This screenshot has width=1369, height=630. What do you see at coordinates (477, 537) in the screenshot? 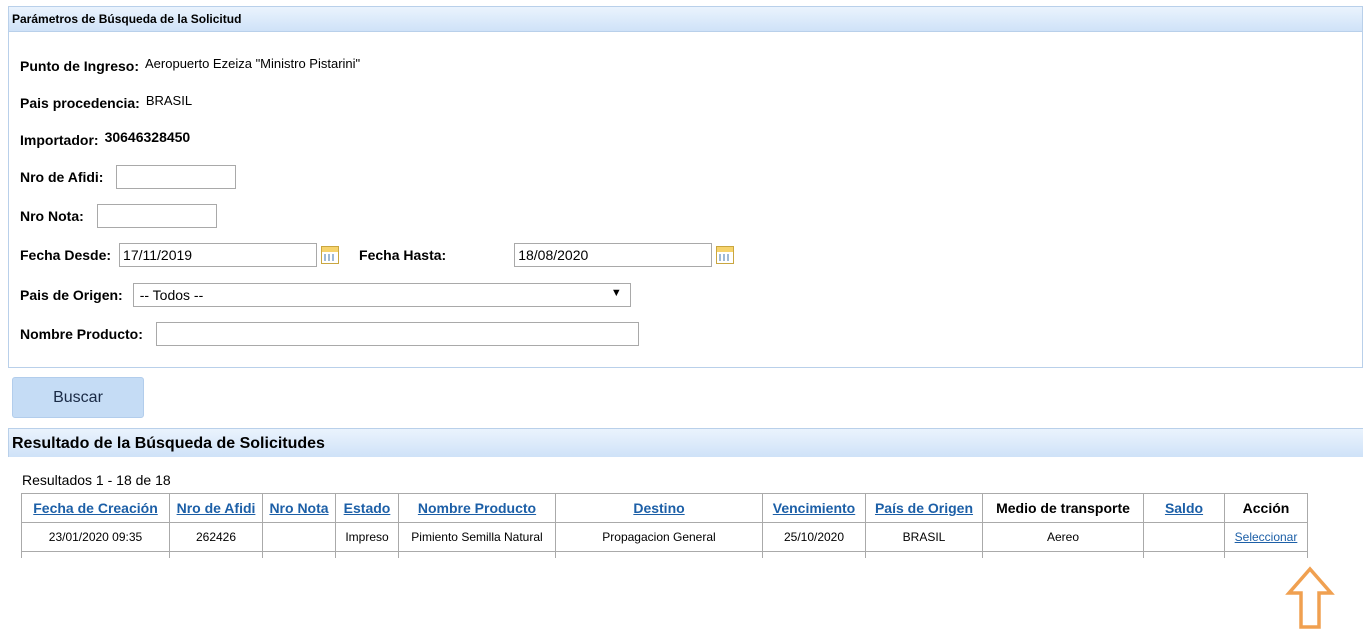
I see `cell-producto: Pimiento Semilla Natural` at bounding box center [477, 537].